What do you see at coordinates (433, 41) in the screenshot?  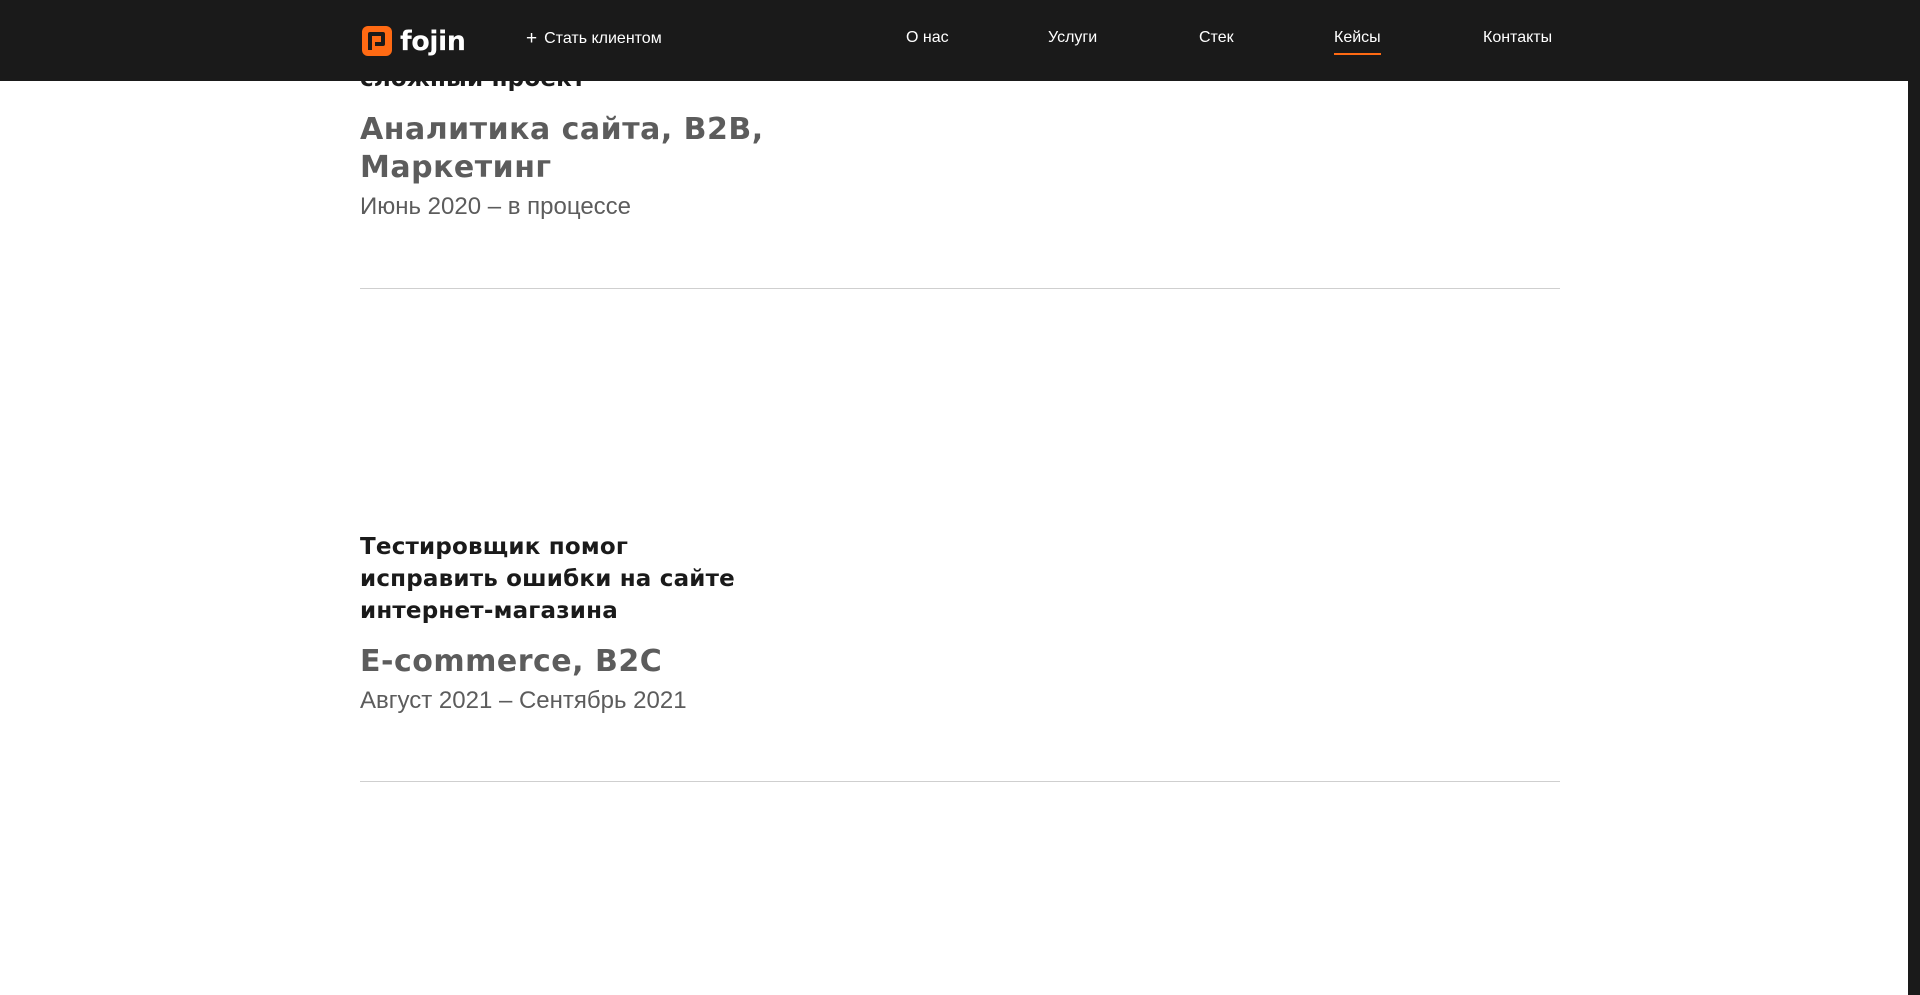 I see `logo-text: fojin` at bounding box center [433, 41].